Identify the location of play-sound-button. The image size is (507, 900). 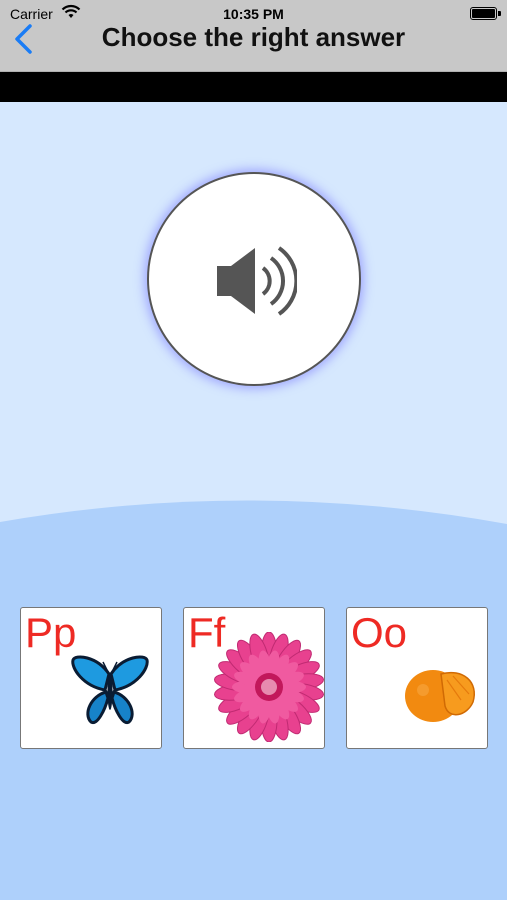
(254, 279).